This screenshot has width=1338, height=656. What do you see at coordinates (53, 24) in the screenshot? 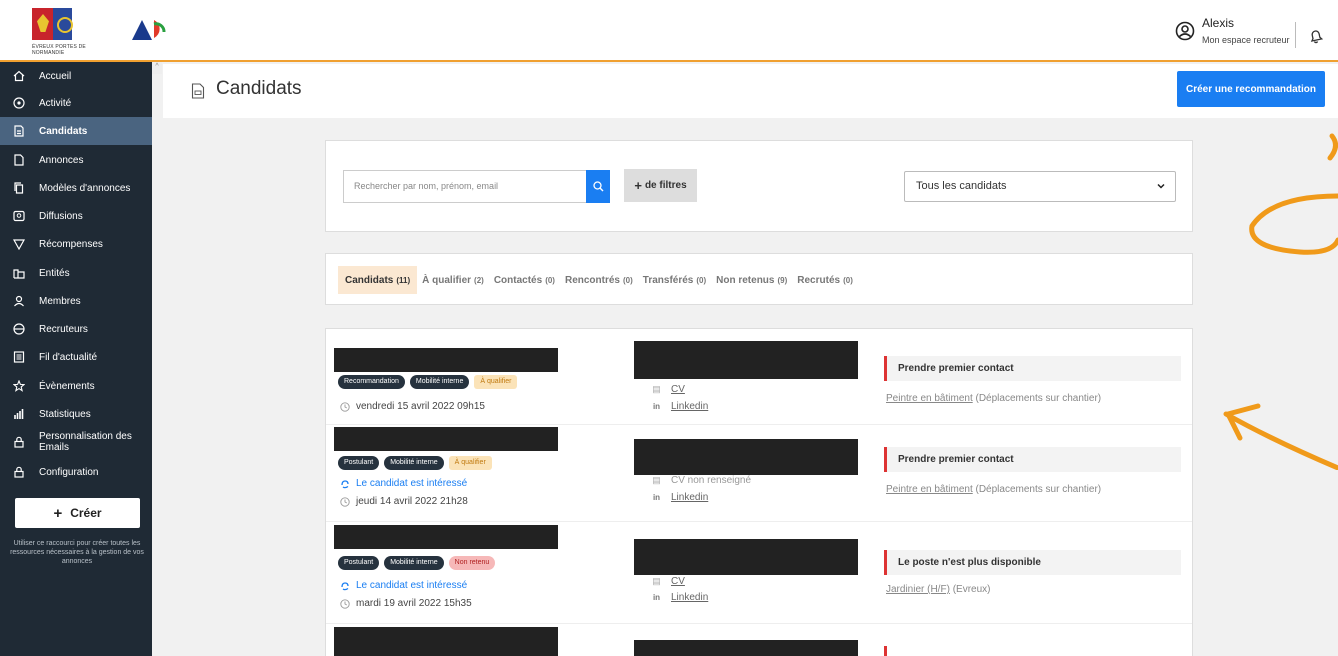
I see `city-crest-icon` at bounding box center [53, 24].